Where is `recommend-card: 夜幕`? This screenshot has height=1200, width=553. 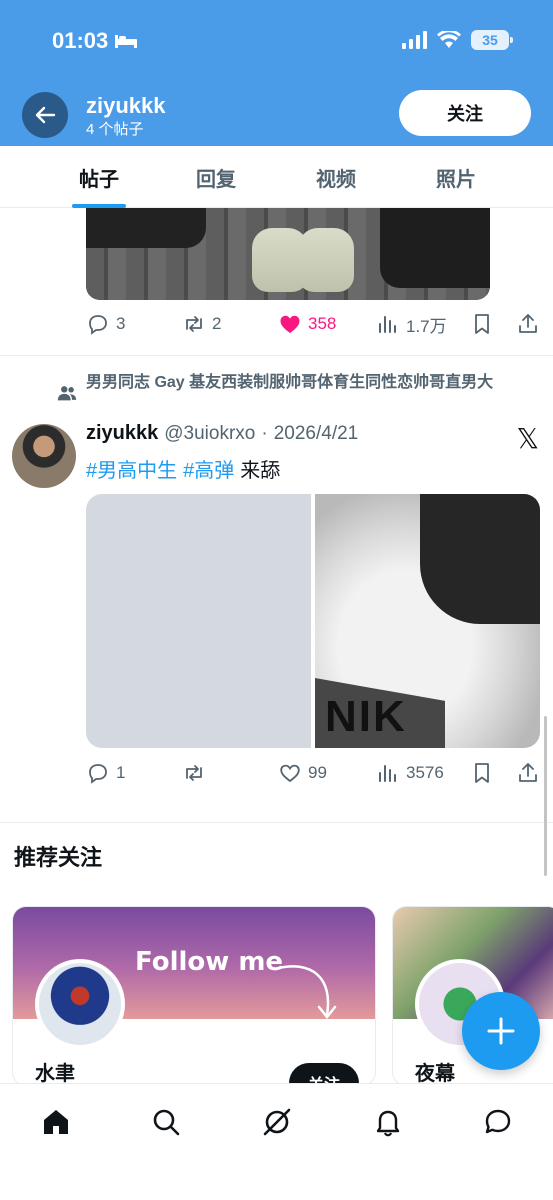
recommend-card: 夜幕 is located at coordinates (472, 996).